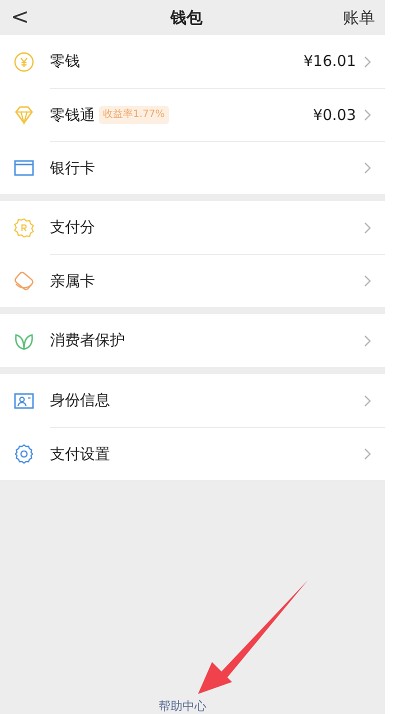 Image resolution: width=403 pixels, height=714 pixels. What do you see at coordinates (24, 228) in the screenshot?
I see `badge-icon` at bounding box center [24, 228].